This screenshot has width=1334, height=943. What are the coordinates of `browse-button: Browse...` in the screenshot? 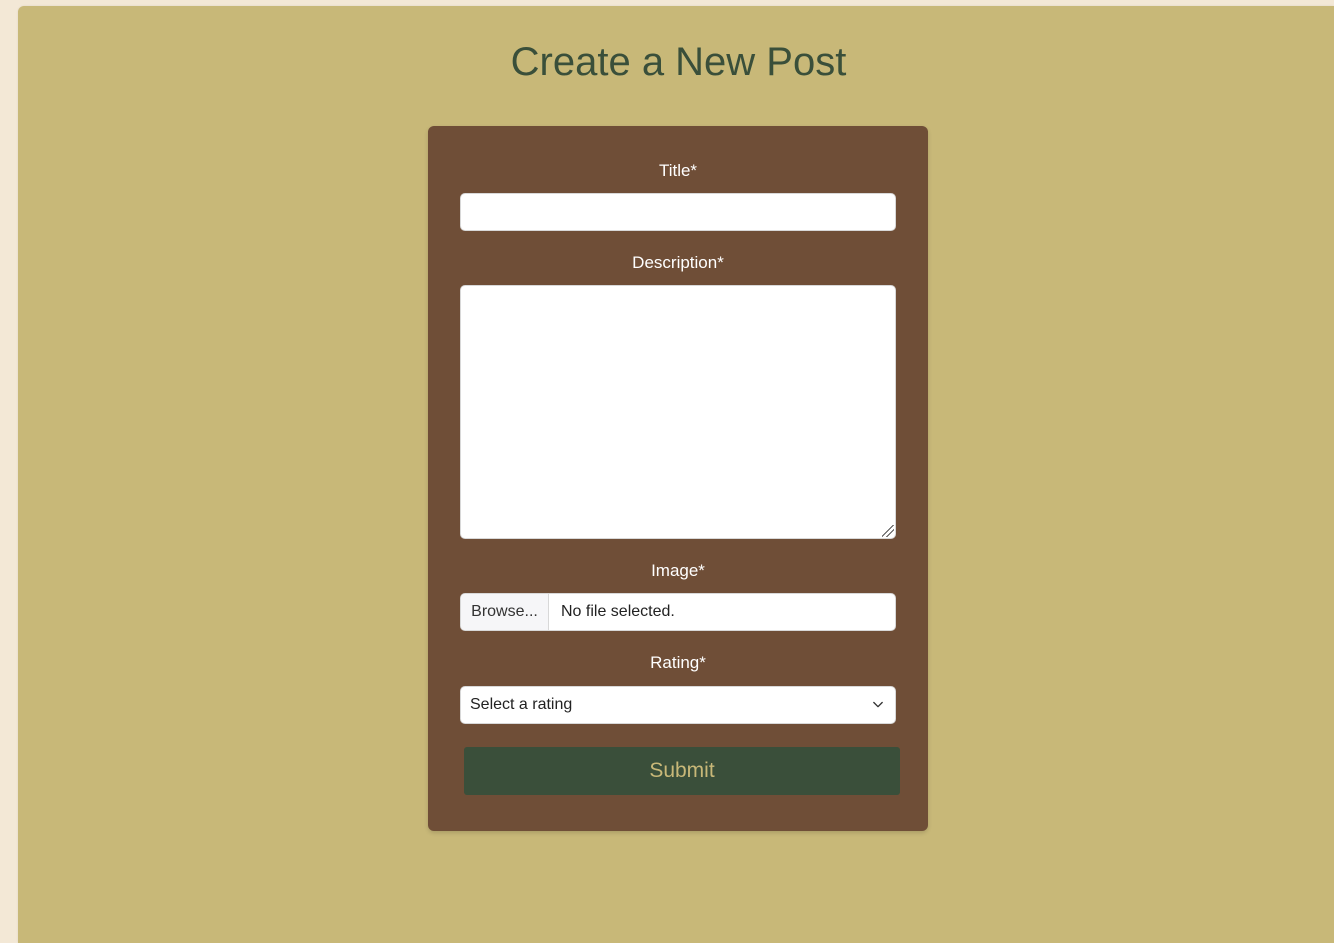 It's located at (505, 612).